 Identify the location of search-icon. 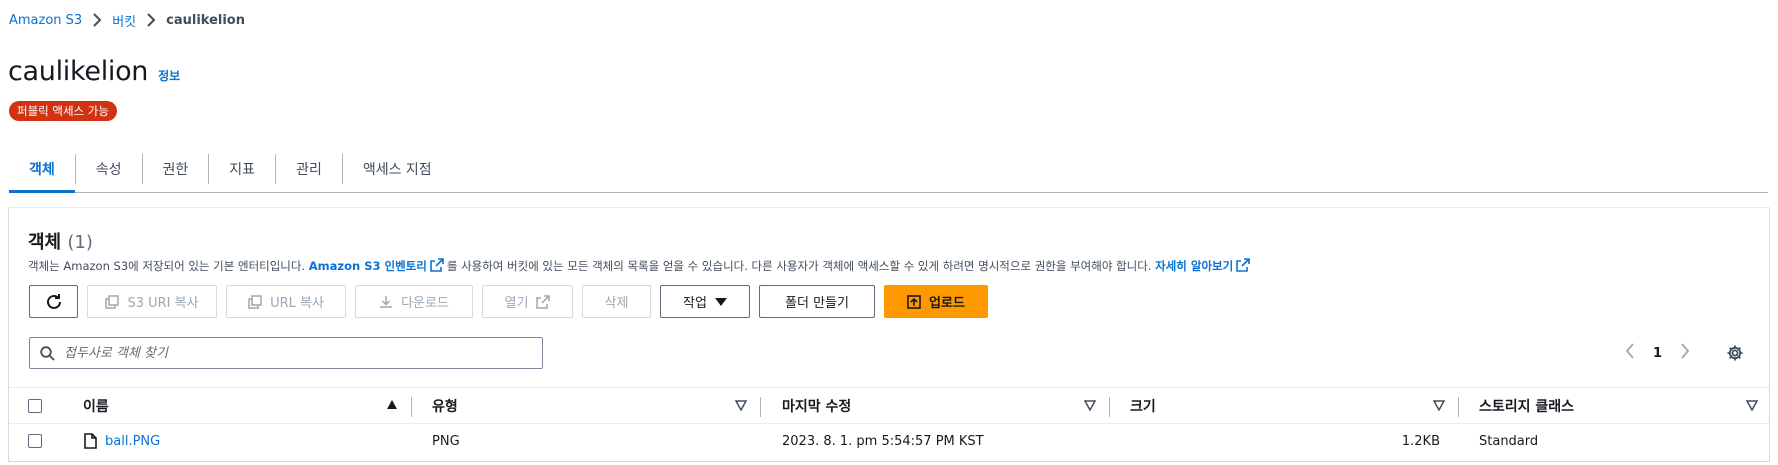
(47, 353).